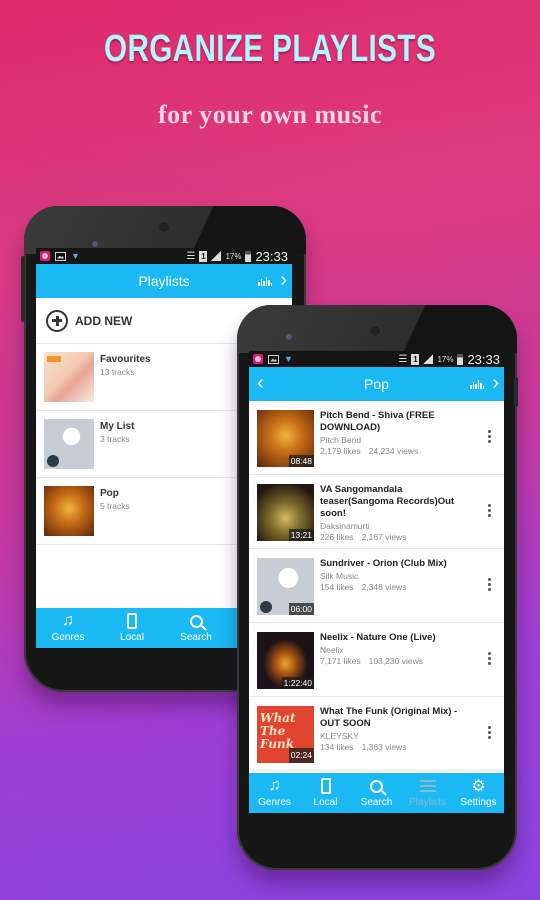 The image size is (540, 900). I want to click on track-views: 2,348 views, so click(384, 587).